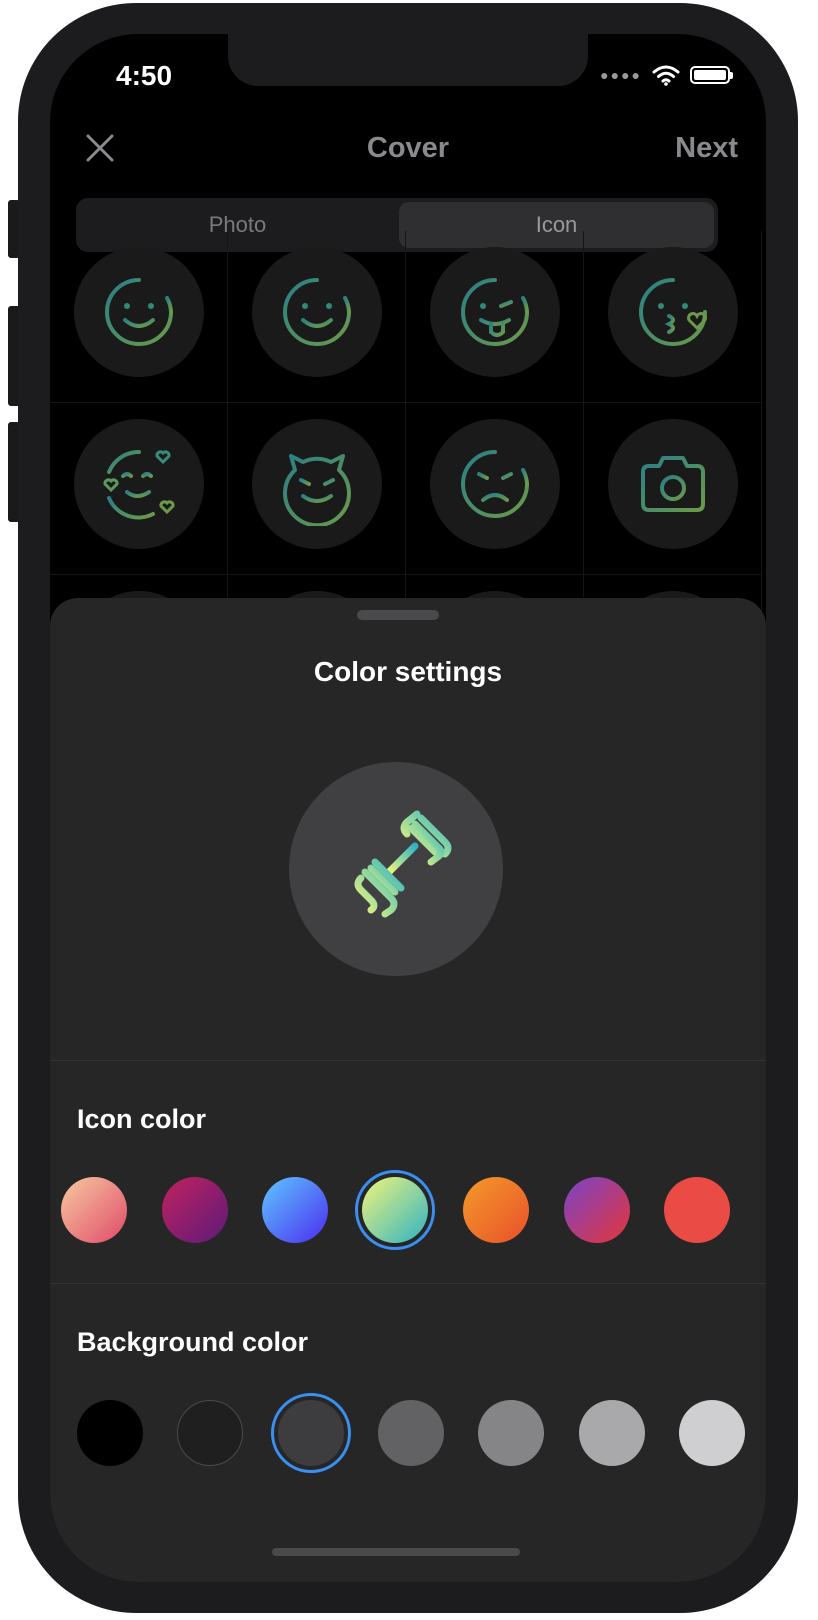  Describe the element at coordinates (697, 1210) in the screenshot. I see `icon-color-swatch-red` at that location.